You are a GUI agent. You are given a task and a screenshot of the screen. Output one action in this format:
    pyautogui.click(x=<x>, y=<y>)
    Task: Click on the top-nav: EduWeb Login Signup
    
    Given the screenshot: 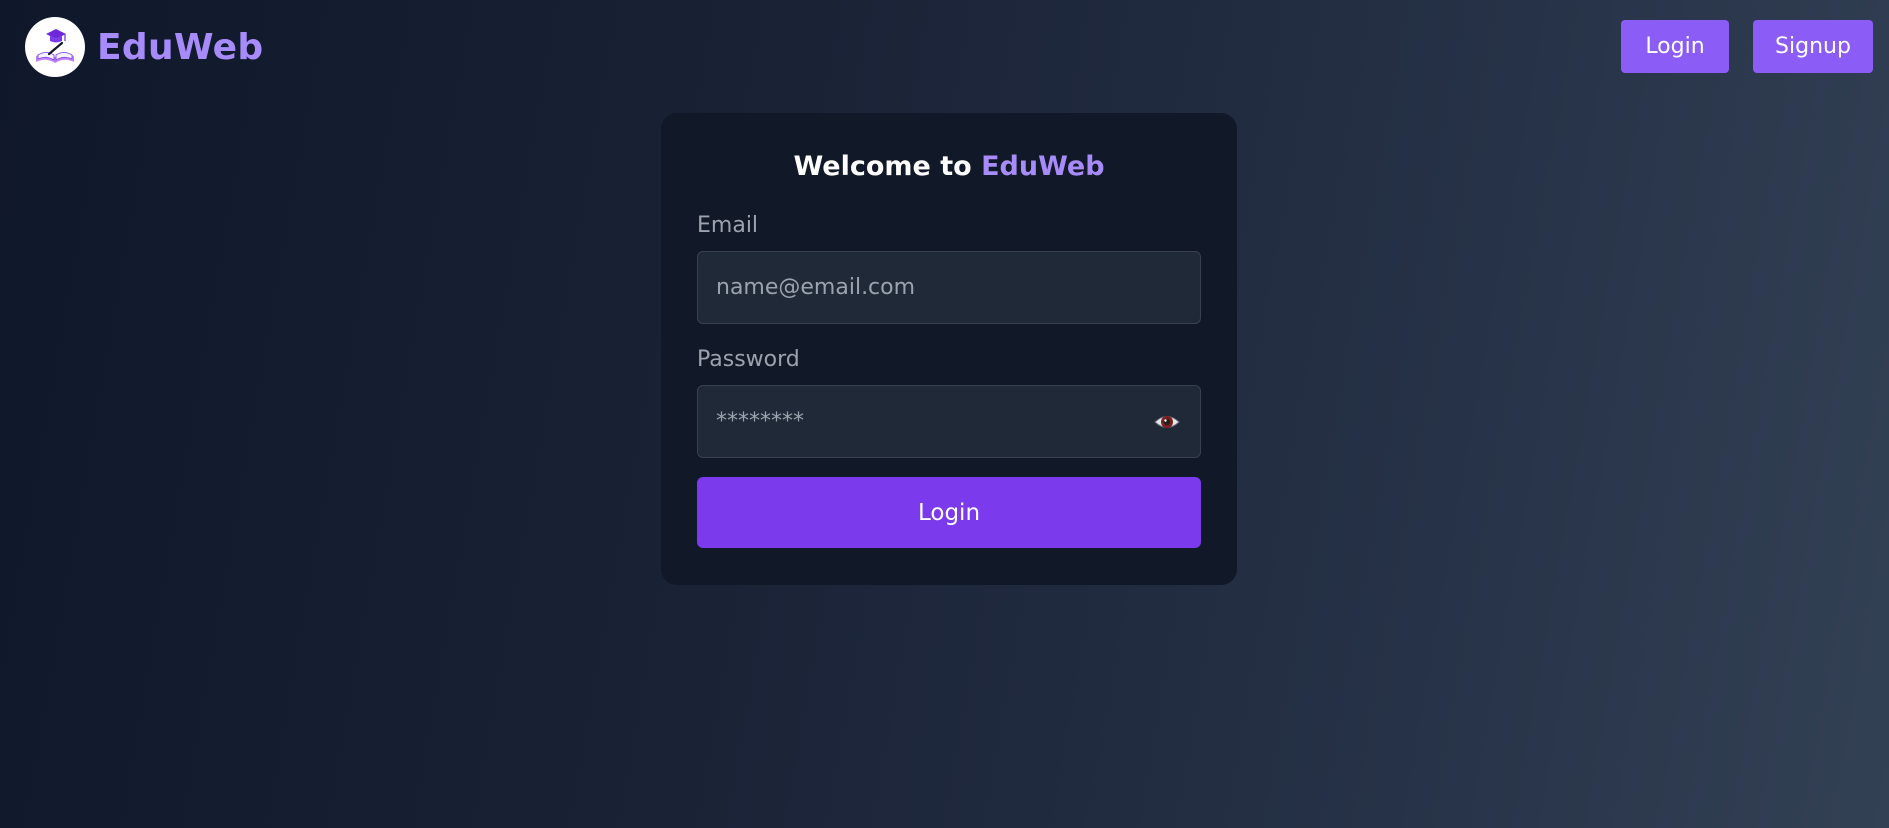 What is the action you would take?
    pyautogui.click(x=944, y=47)
    